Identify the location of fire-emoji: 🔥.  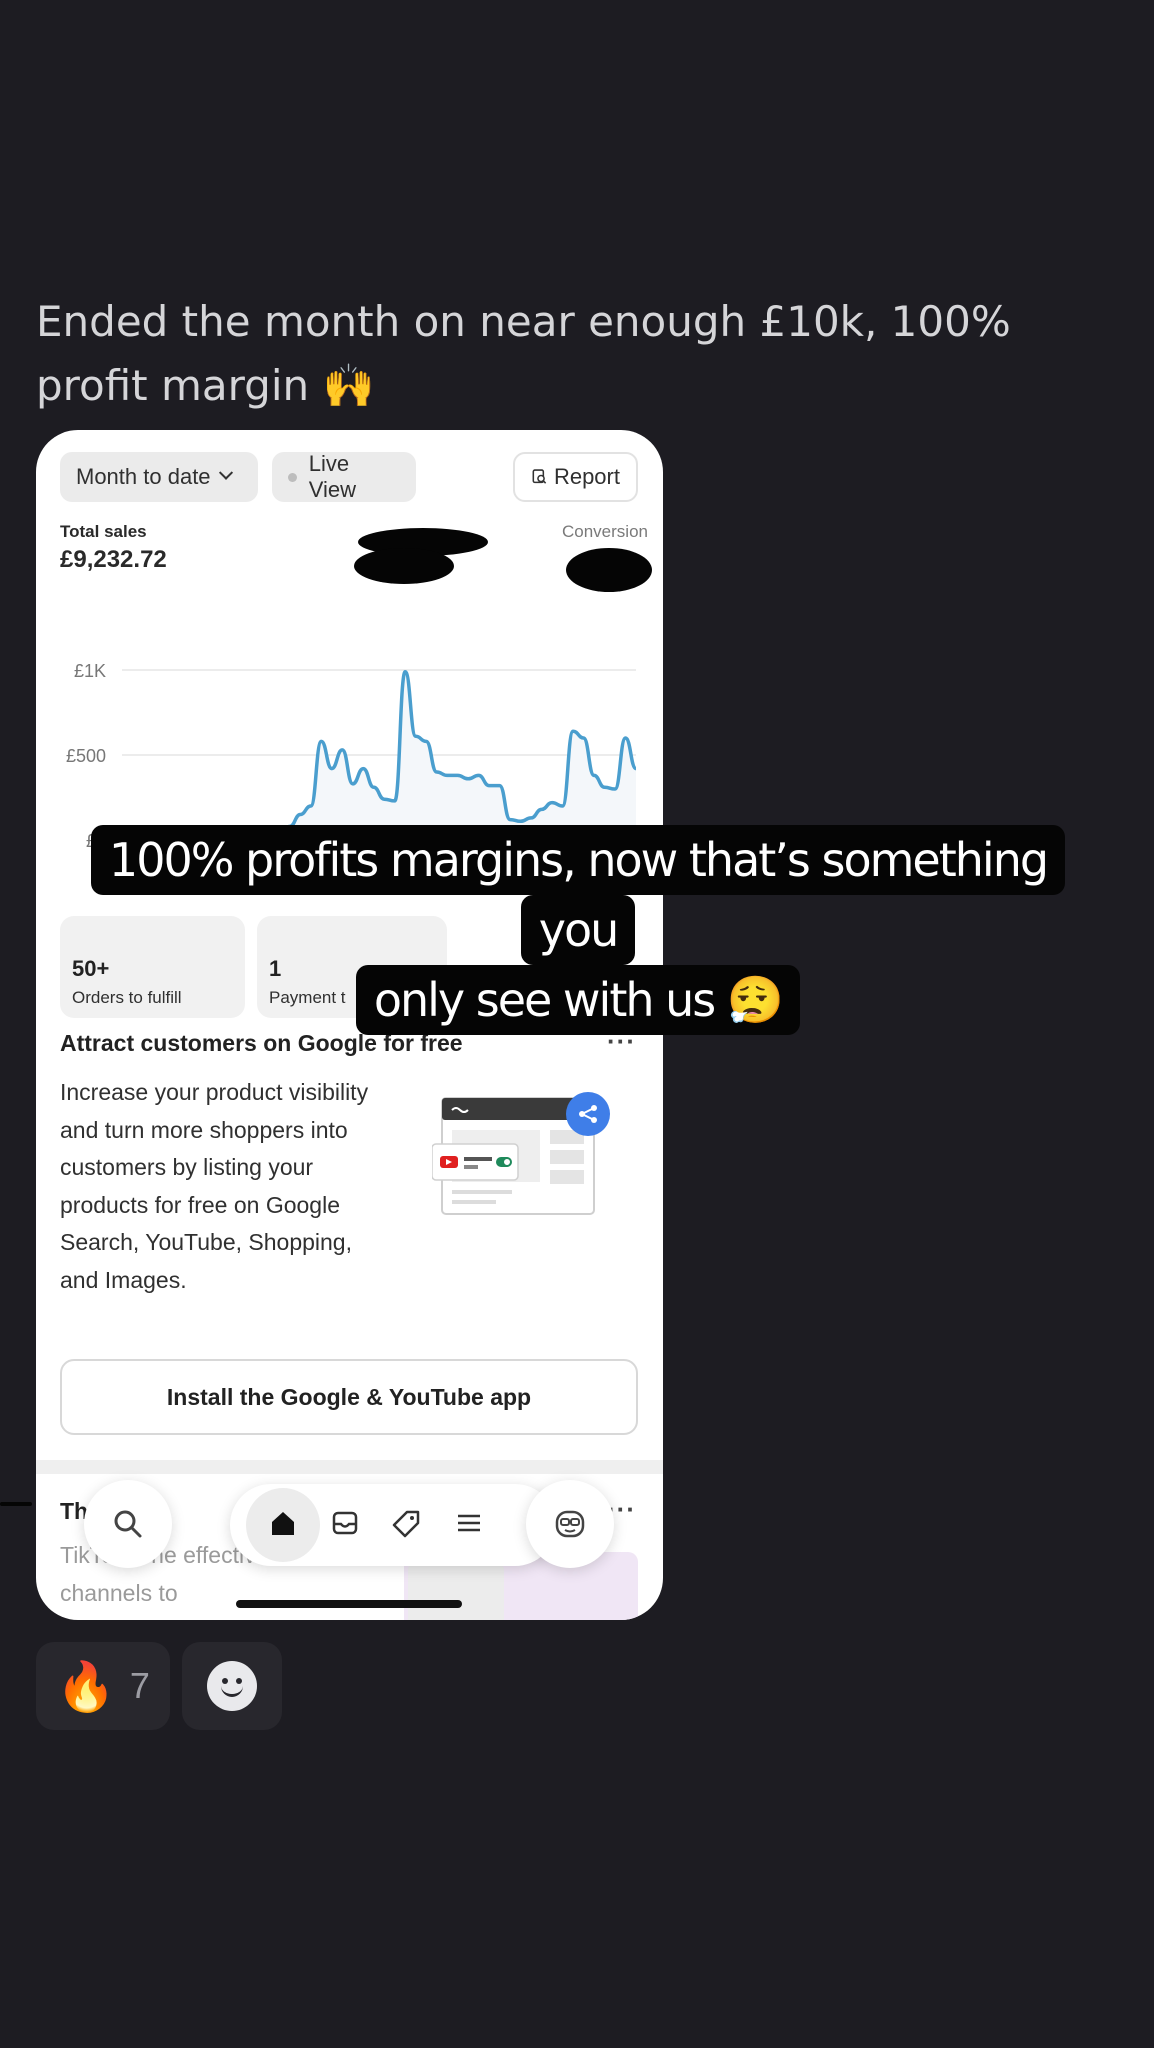
(86, 1687).